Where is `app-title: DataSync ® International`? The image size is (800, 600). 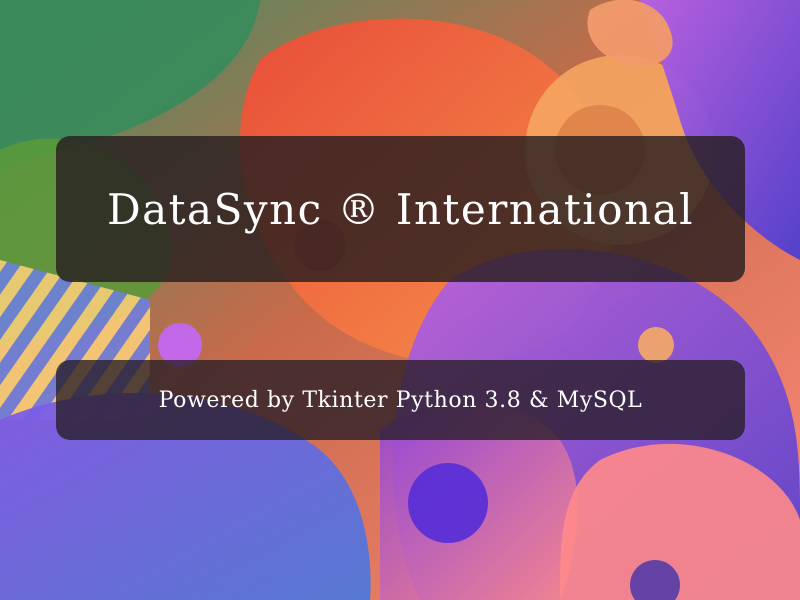
app-title: DataSync ® International is located at coordinates (400, 209).